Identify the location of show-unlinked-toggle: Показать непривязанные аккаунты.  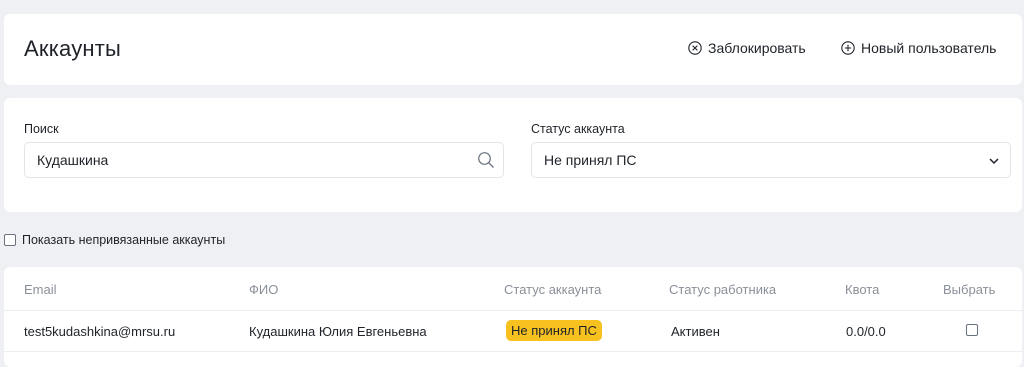
(114, 240).